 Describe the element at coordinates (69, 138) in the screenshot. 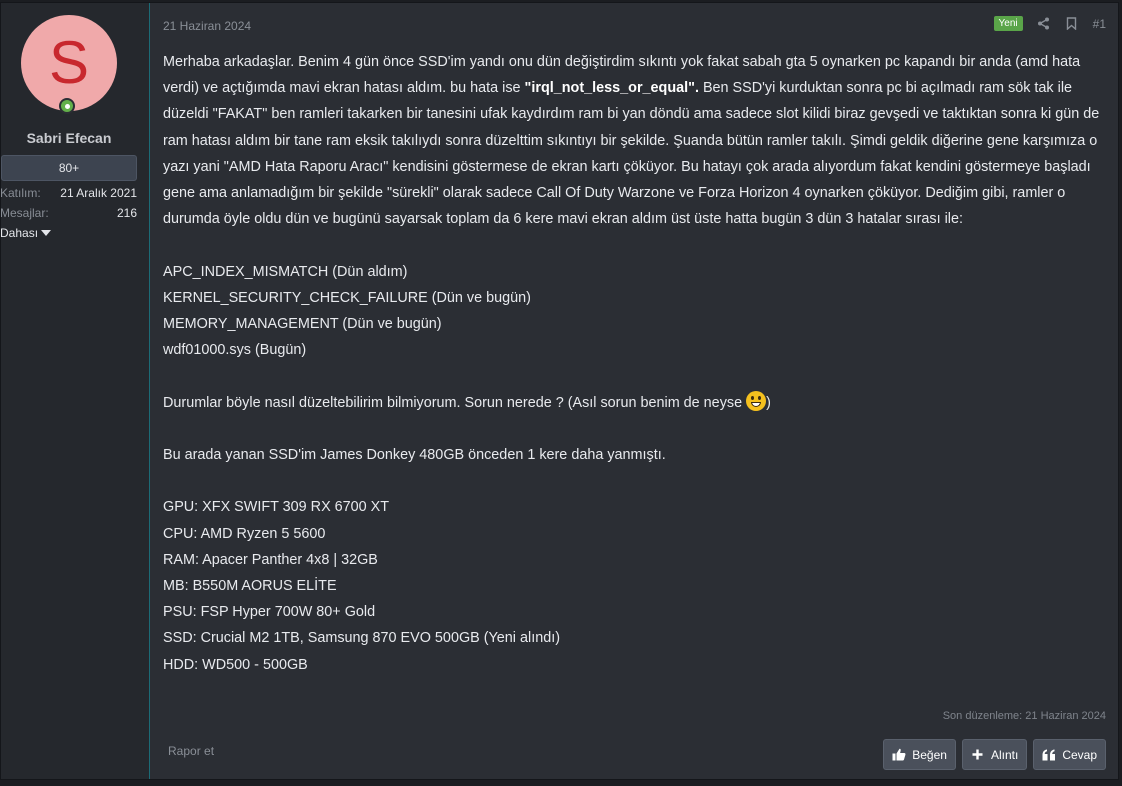

I see `username: Sabri Efecan` at that location.